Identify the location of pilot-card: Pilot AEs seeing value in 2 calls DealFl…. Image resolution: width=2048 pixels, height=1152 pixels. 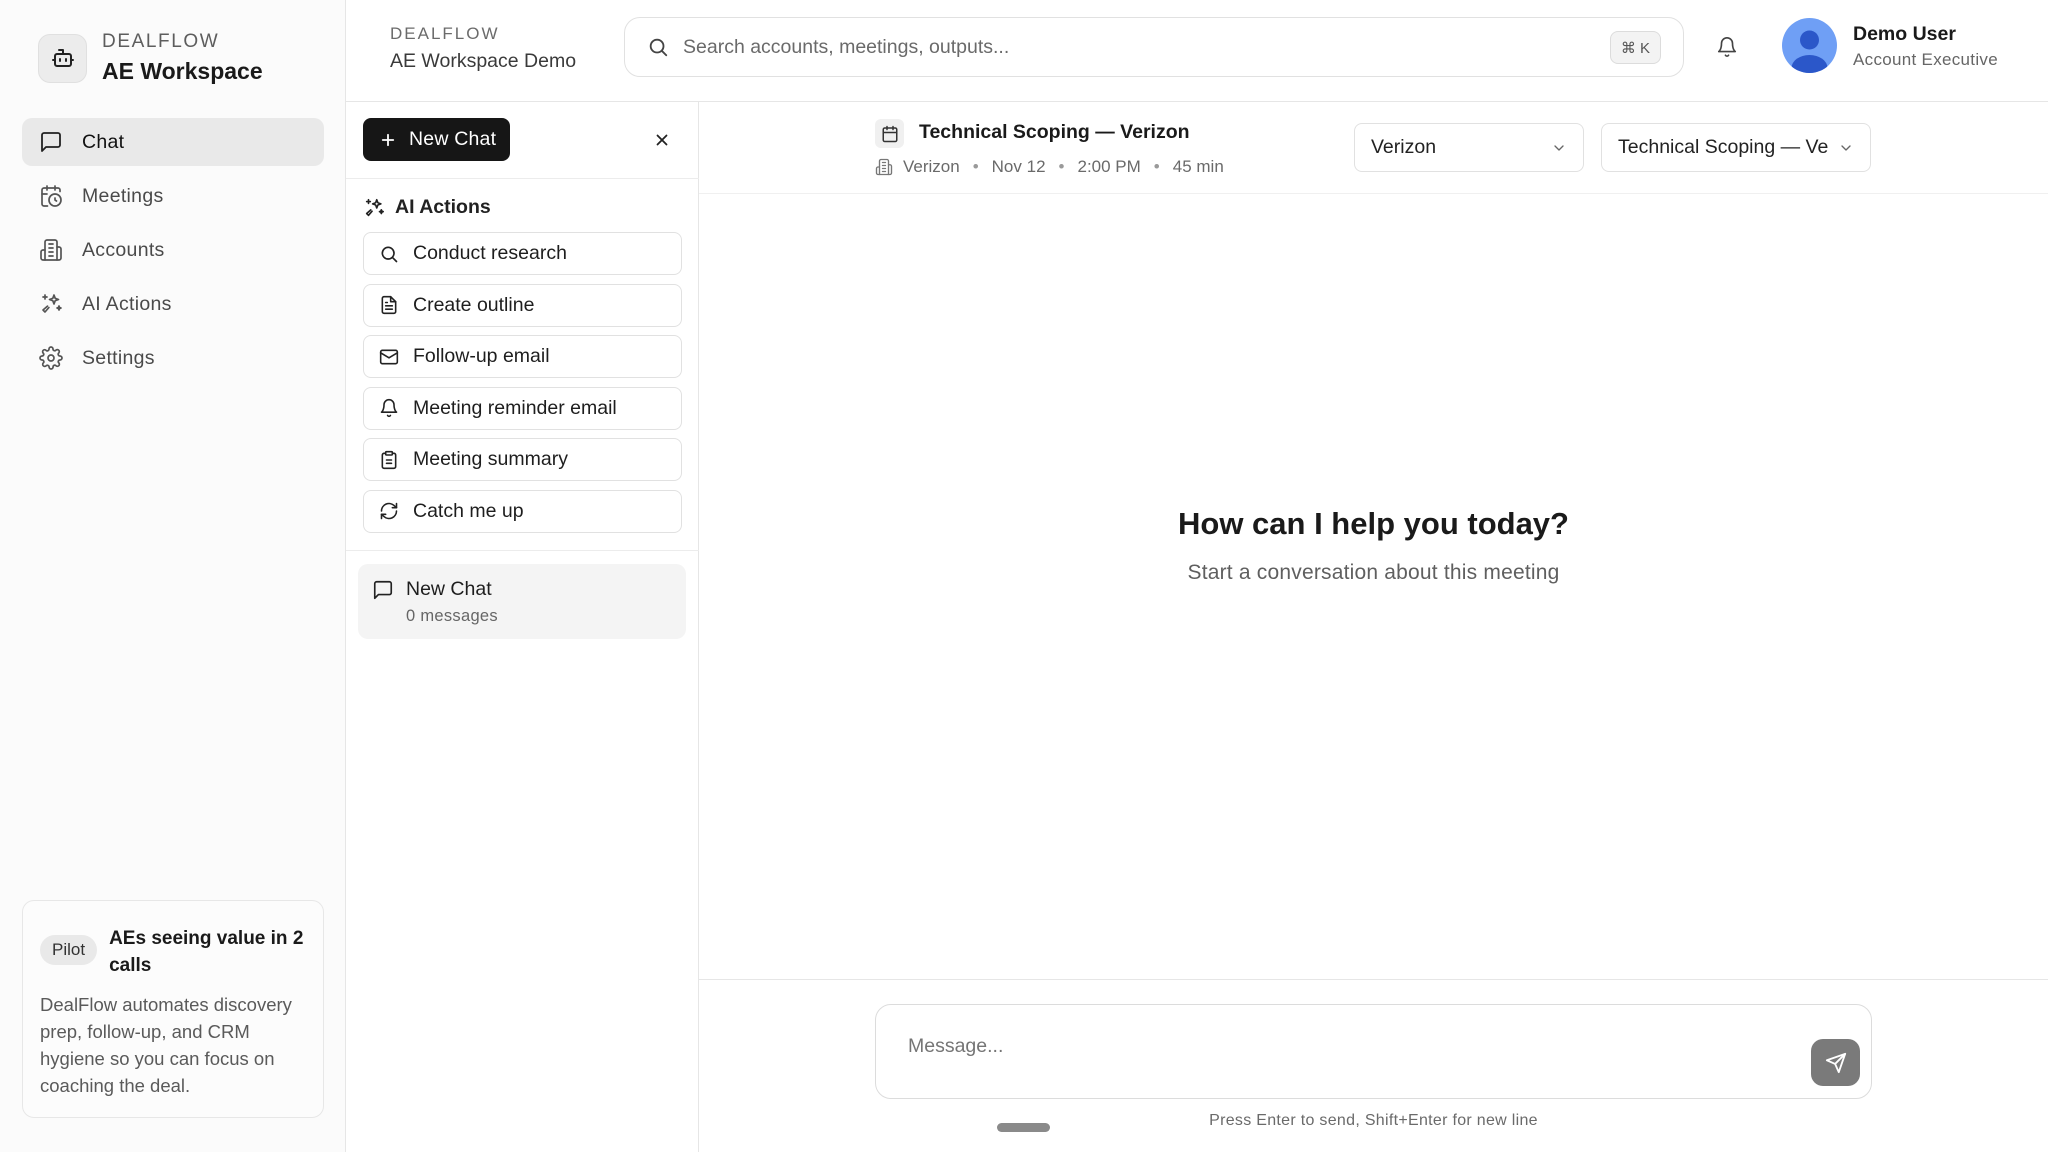
(173, 1009).